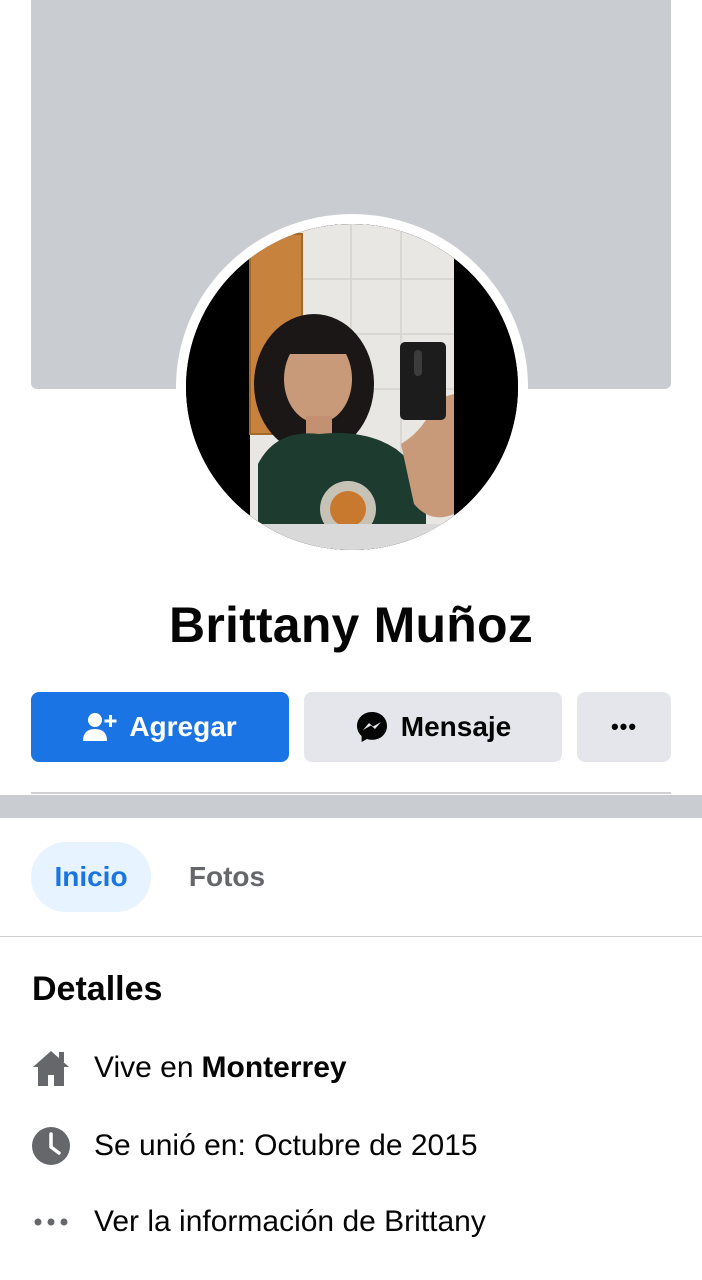  I want to click on profile-name: Brittany Muñoz, so click(351, 625).